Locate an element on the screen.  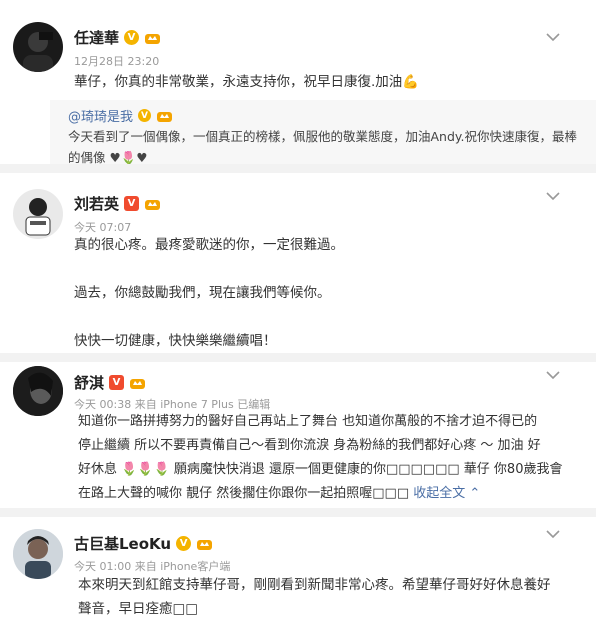
author-name: 刘若英 is located at coordinates (96, 203).